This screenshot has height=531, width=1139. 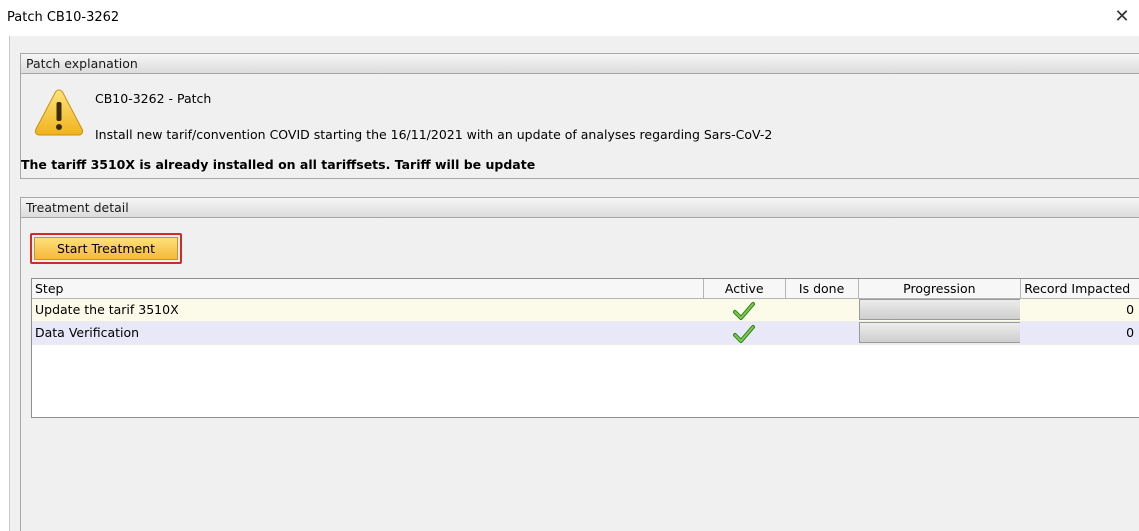 I want to click on column-header-active: Active, so click(x=745, y=288).